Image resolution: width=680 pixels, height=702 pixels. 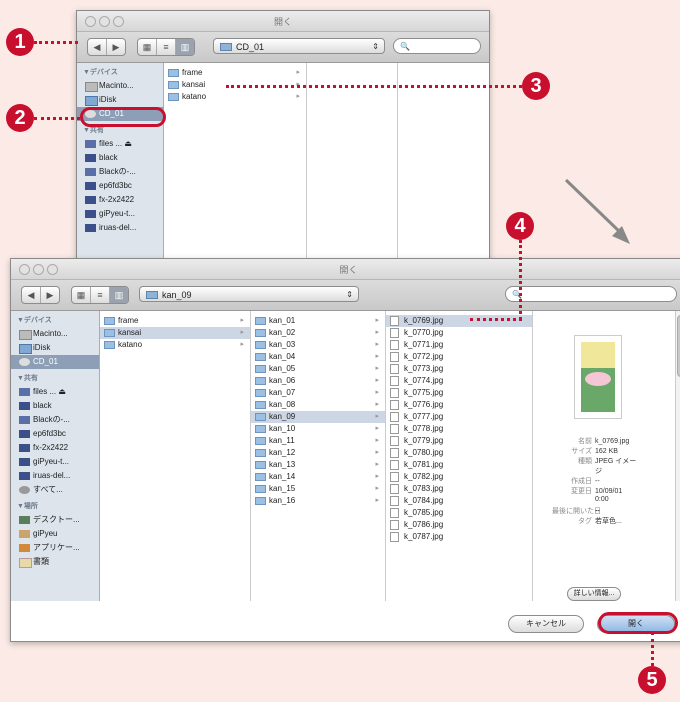 I want to click on file-row: k_0779.jpg, so click(x=459, y=441).